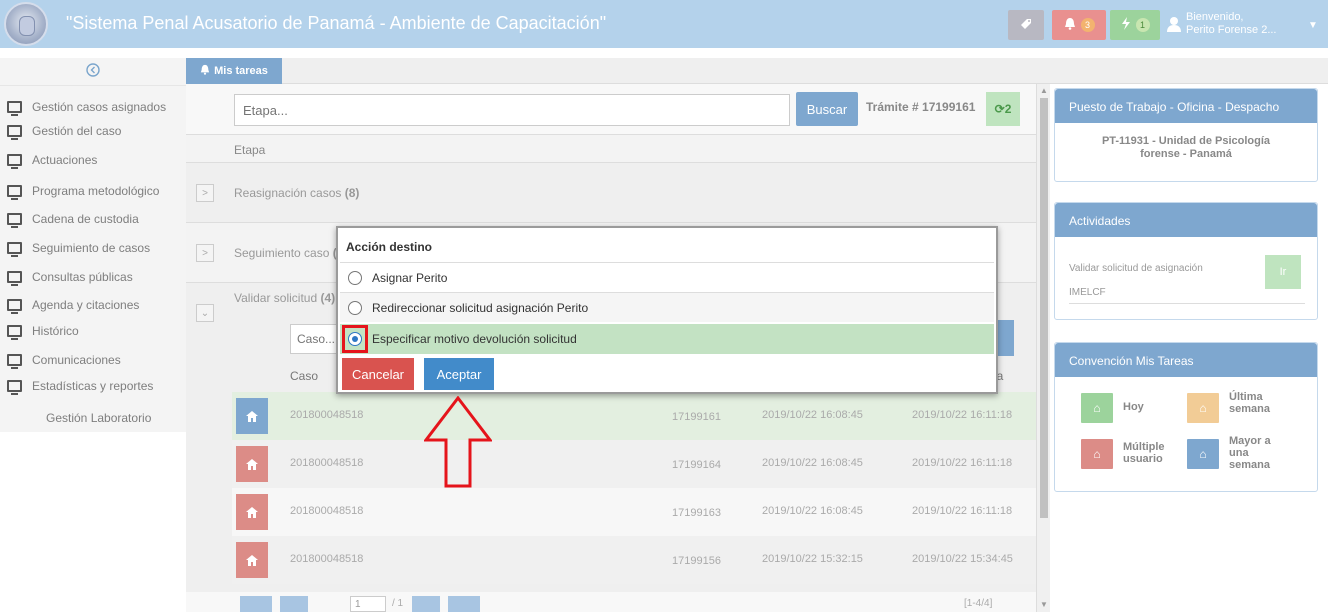 This screenshot has height=612, width=1328. Describe the element at coordinates (256, 604) in the screenshot. I see `first-page-button` at that location.